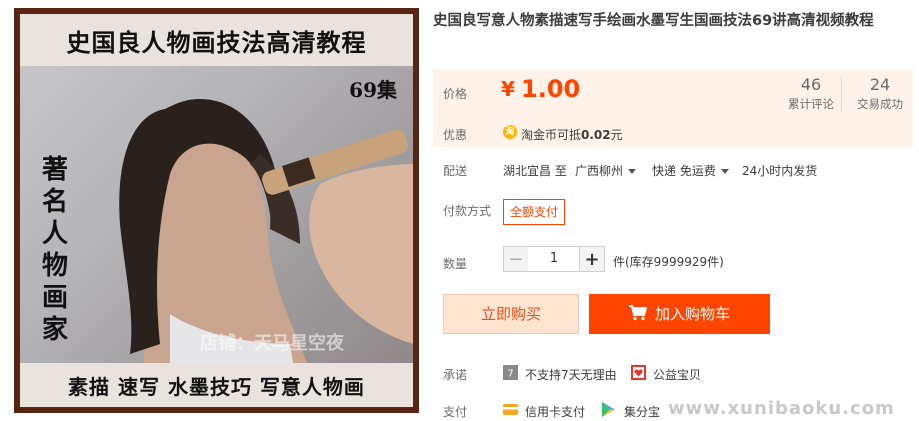 The width and height of the screenshot is (919, 421). Describe the element at coordinates (673, 94) in the screenshot. I see `price-box: 价格 ¥ 1.00 46 累计评论 24 交易成功` at that location.